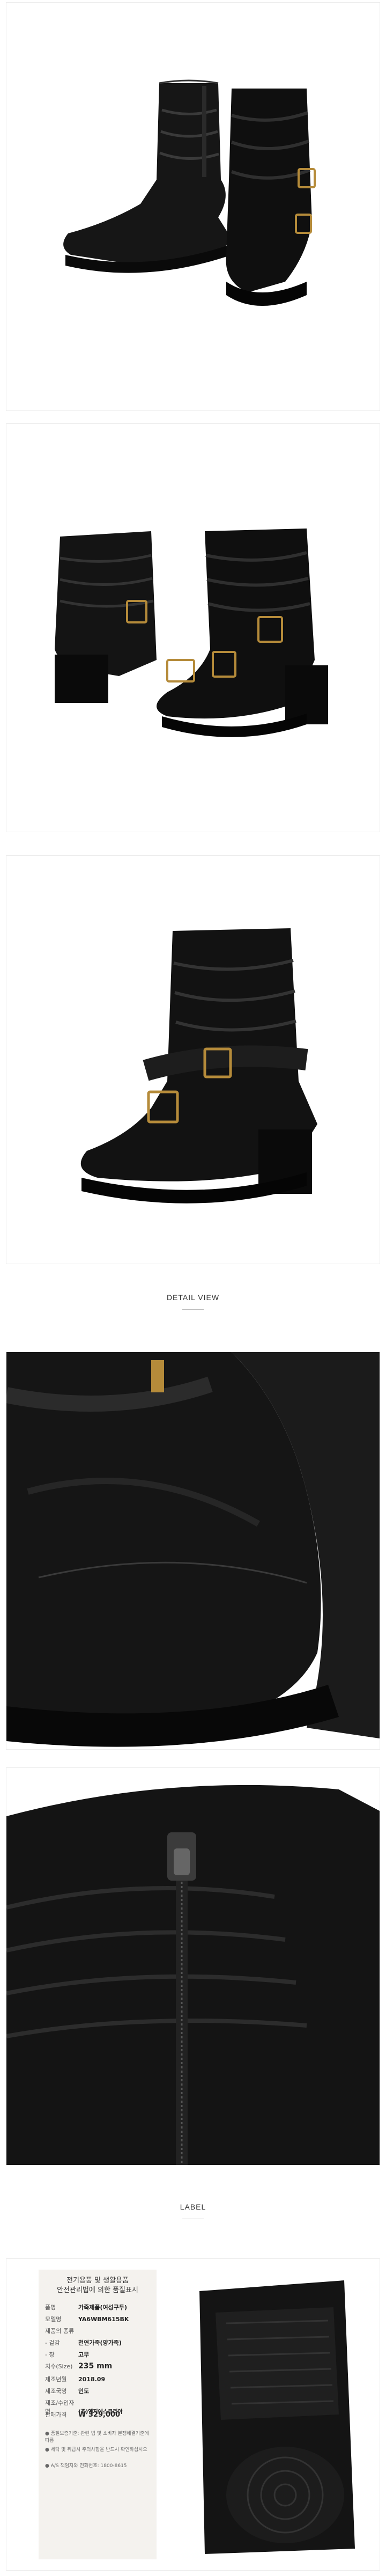  I want to click on label-key: 제조년월, so click(56, 2379).